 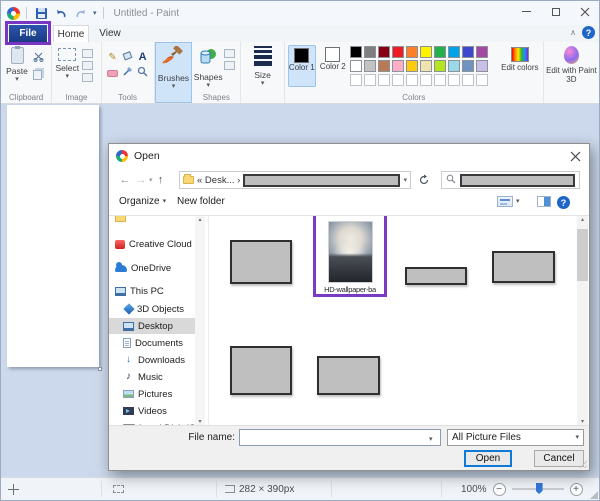 What do you see at coordinates (340, 437) in the screenshot?
I see `file-name-input` at bounding box center [340, 437].